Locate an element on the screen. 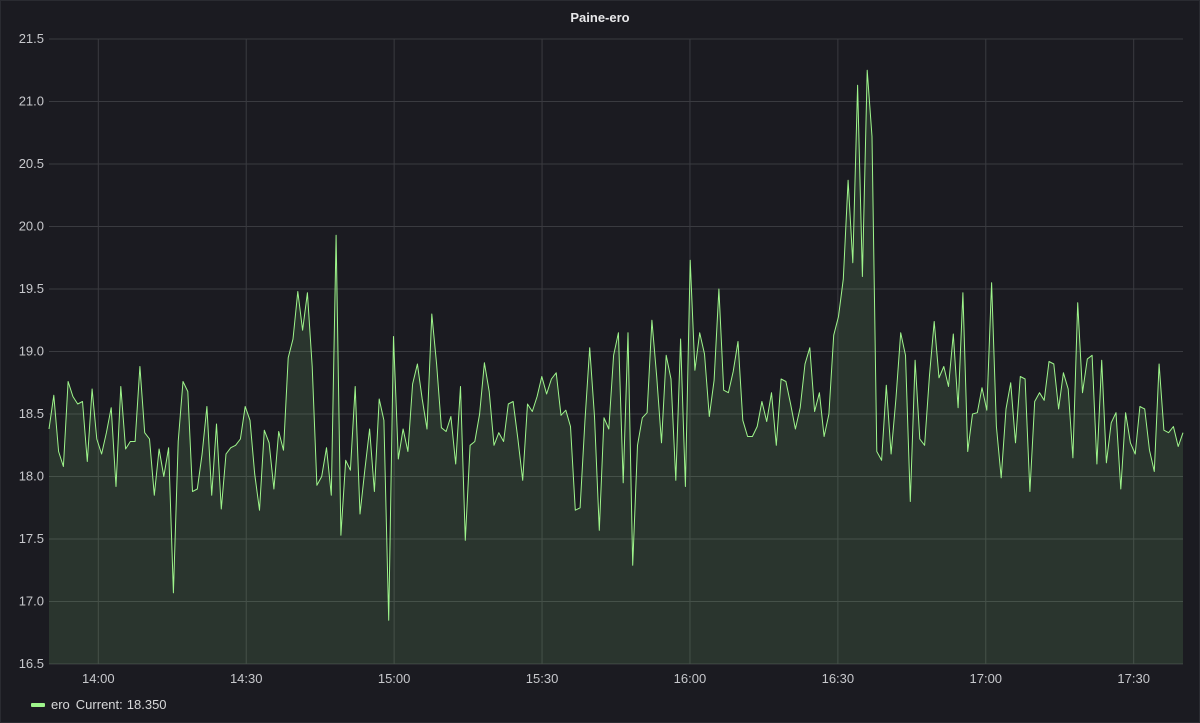  y-tick-label: 19.0 is located at coordinates (31, 351).